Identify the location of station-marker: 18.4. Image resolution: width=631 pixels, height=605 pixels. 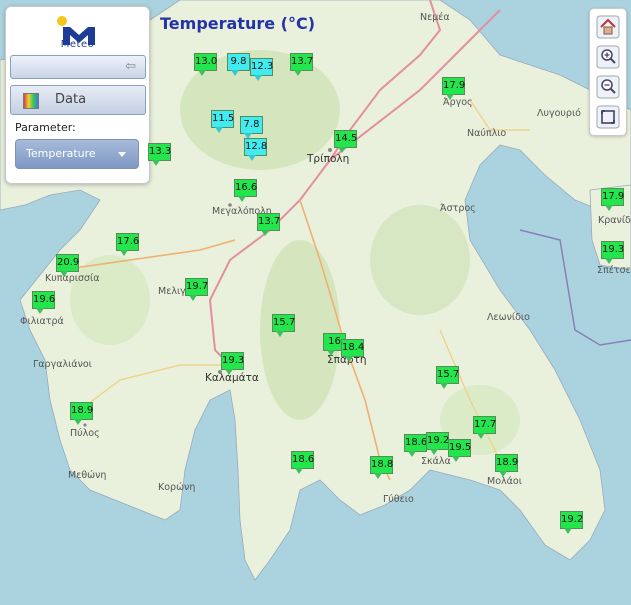
(352, 350).